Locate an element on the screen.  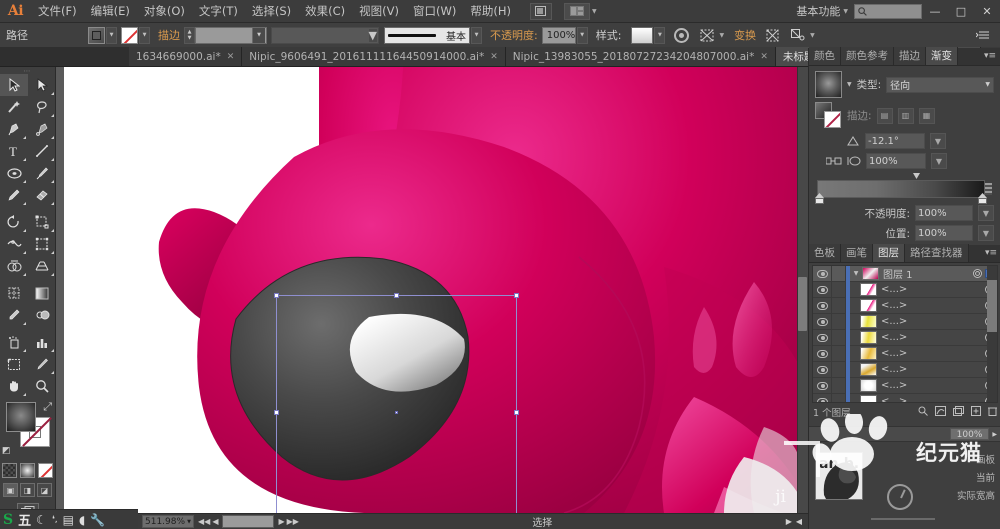
gradient-aspect-input: 100% is located at coordinates (896, 161).